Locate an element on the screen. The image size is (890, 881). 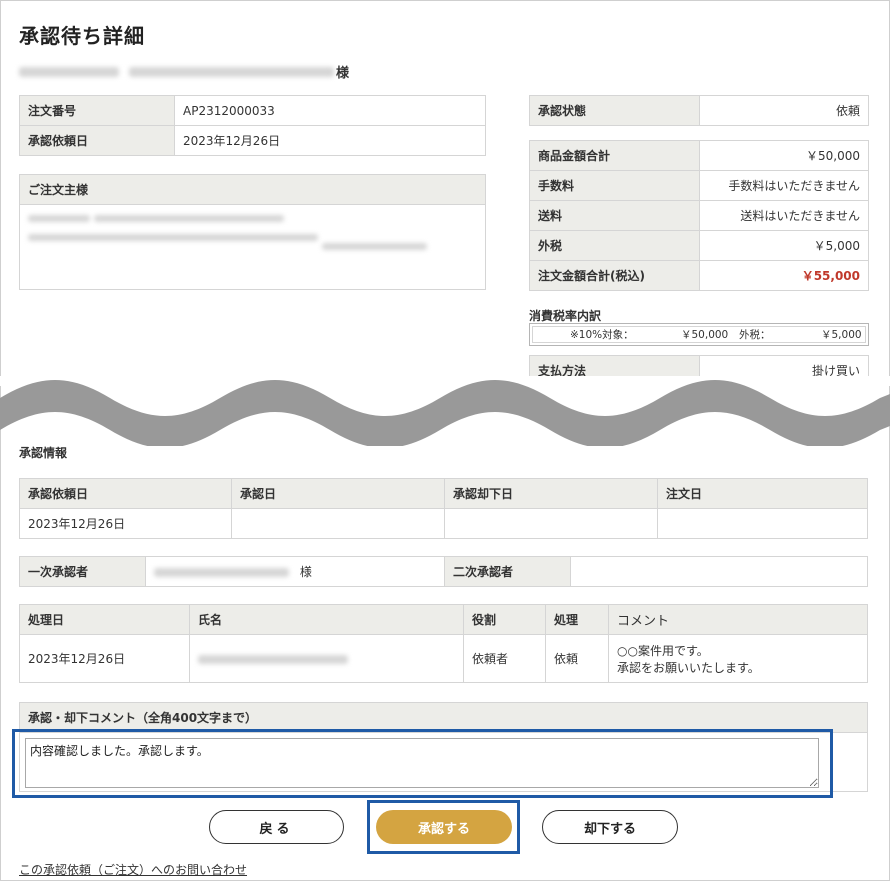
amount-value: ￥5,000 is located at coordinates (784, 245).